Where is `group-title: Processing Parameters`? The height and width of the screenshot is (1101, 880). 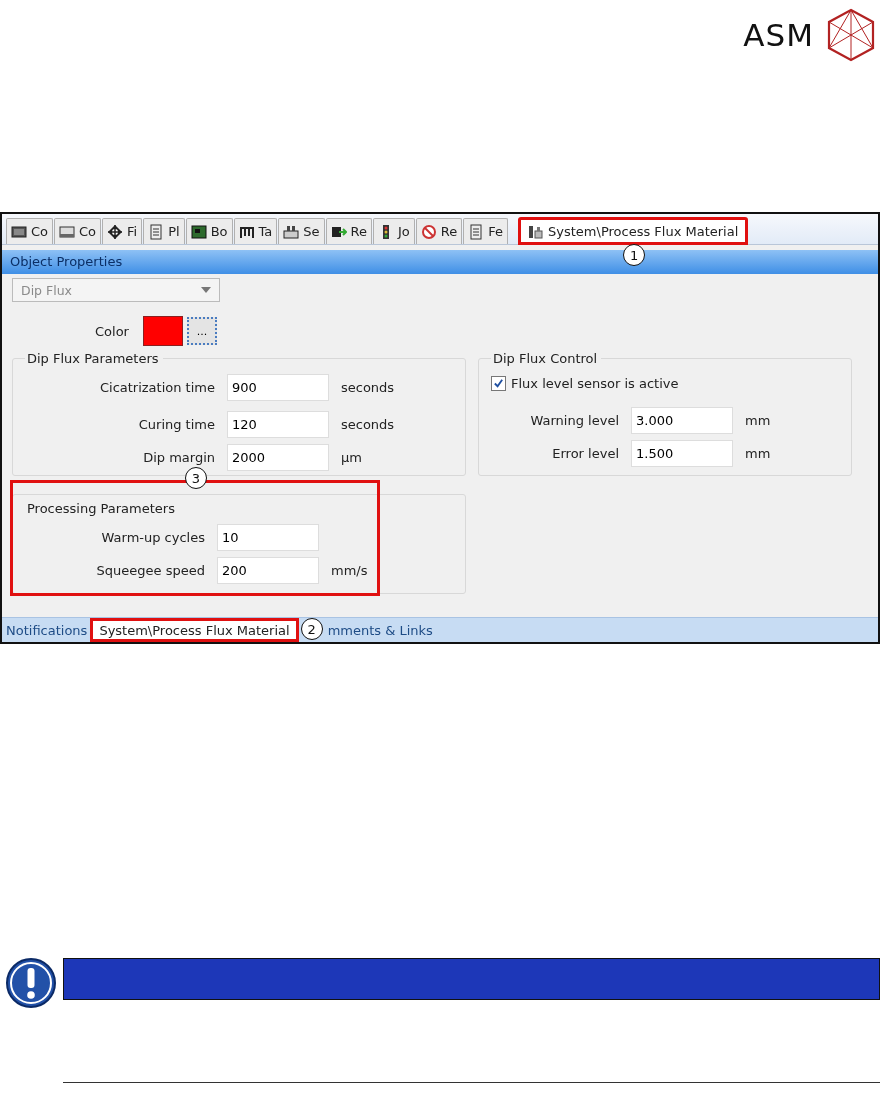
group-title: Processing Parameters is located at coordinates (101, 508).